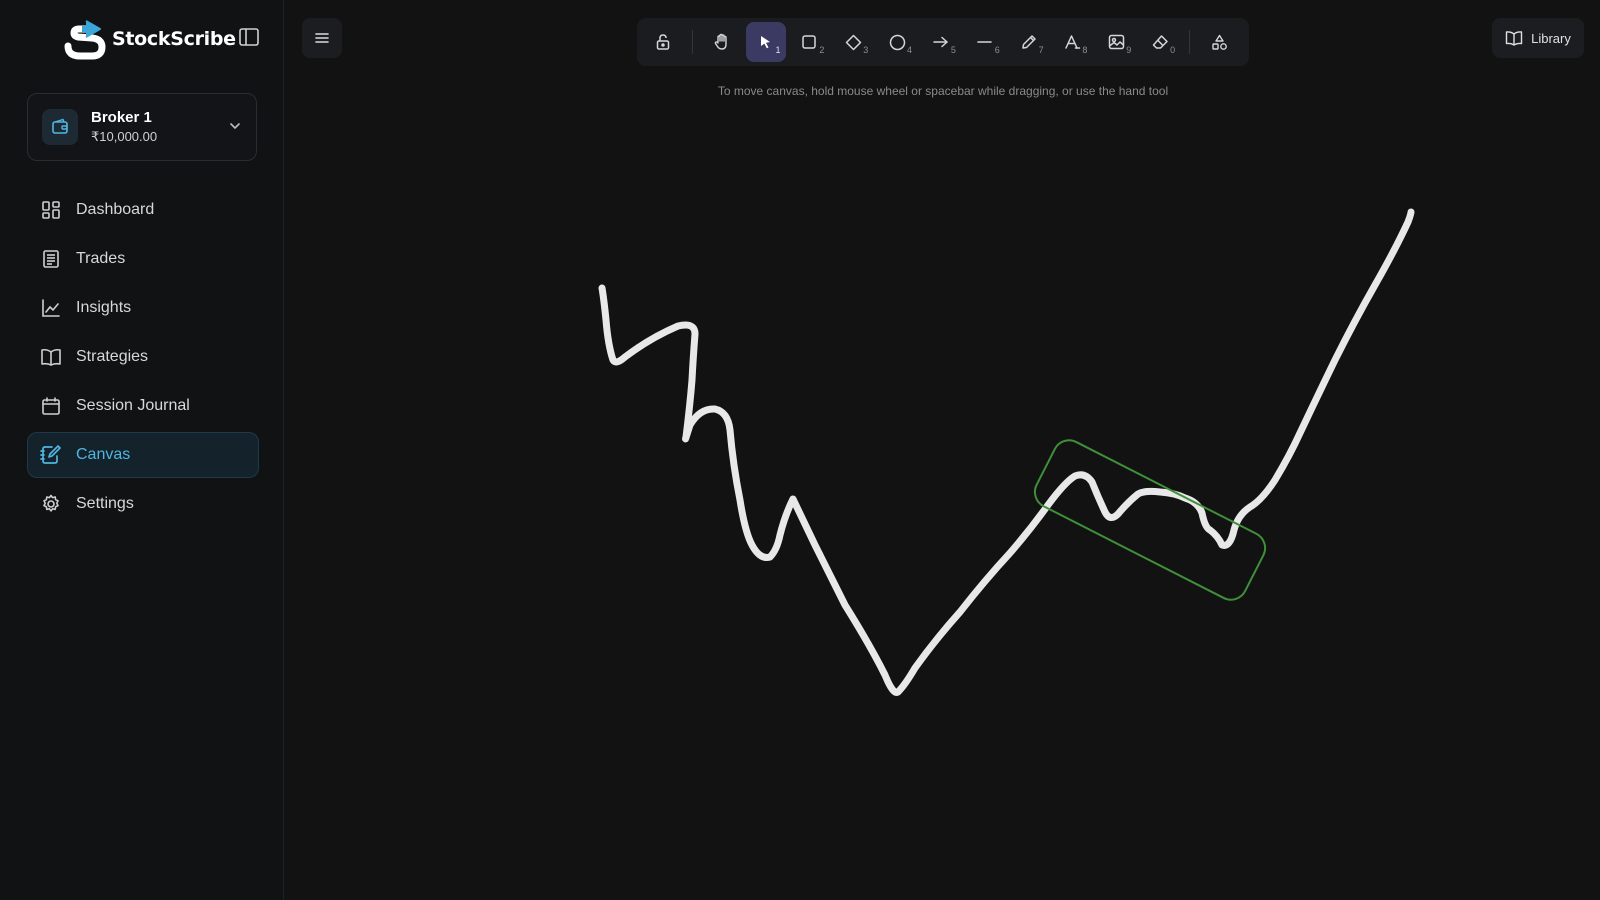  I want to click on circle-icon, so click(897, 42).